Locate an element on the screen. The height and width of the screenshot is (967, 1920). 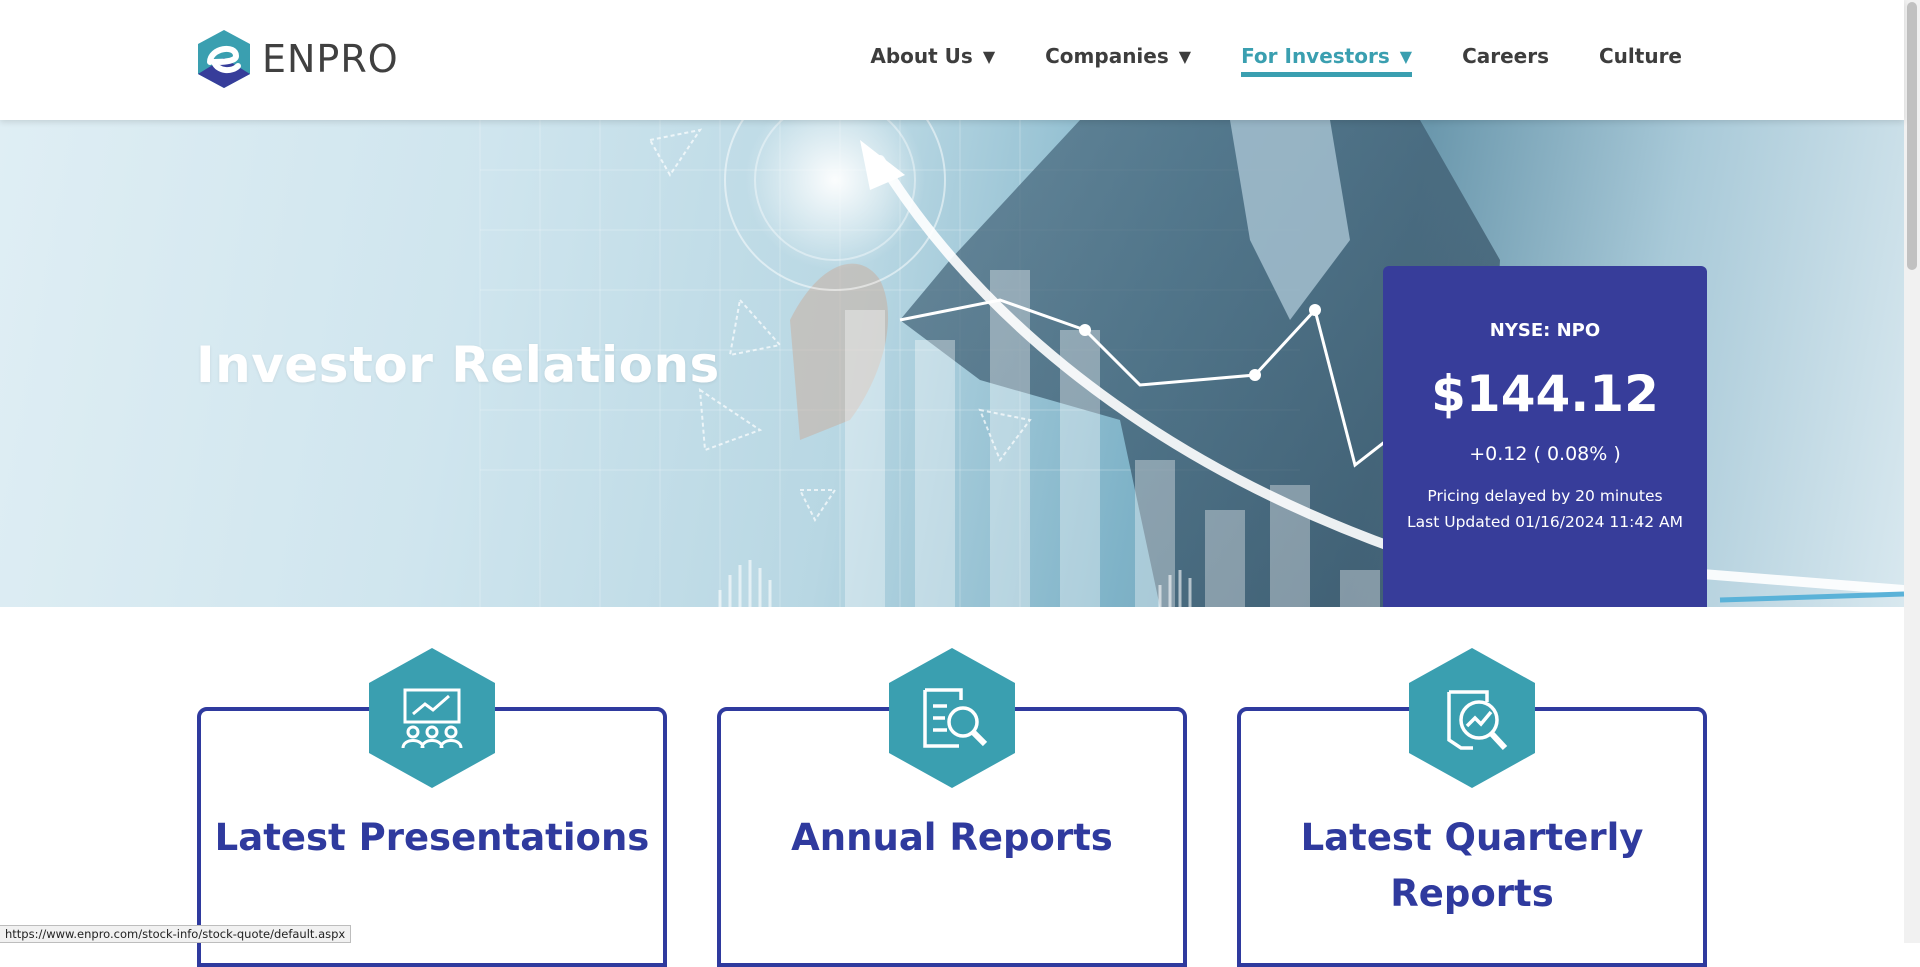
nav-companies: Companies ▼ is located at coordinates (1118, 60).